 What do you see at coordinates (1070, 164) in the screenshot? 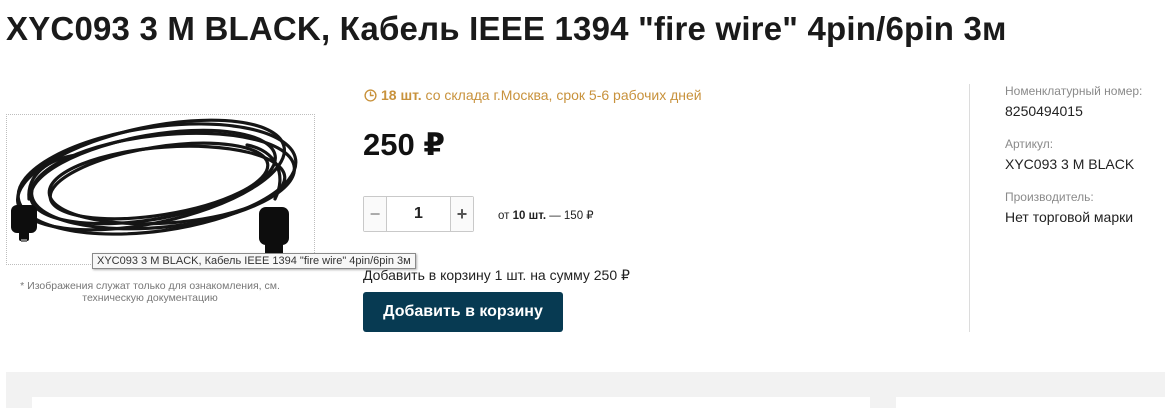
I see `property-value: XYC093 3 M BLACK` at bounding box center [1070, 164].